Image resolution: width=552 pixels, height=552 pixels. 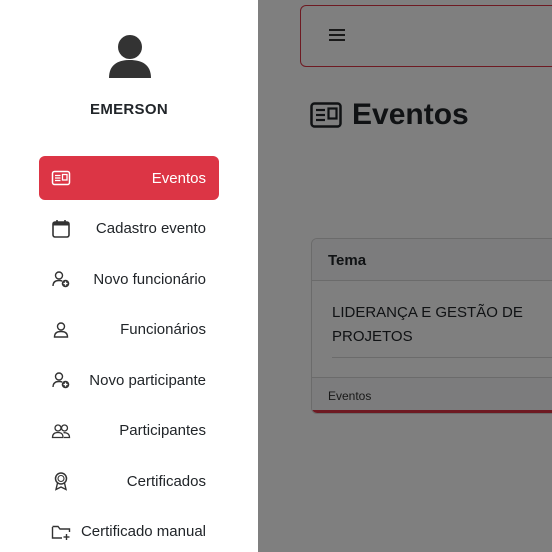 What do you see at coordinates (61, 430) in the screenshot?
I see `people-icon` at bounding box center [61, 430].